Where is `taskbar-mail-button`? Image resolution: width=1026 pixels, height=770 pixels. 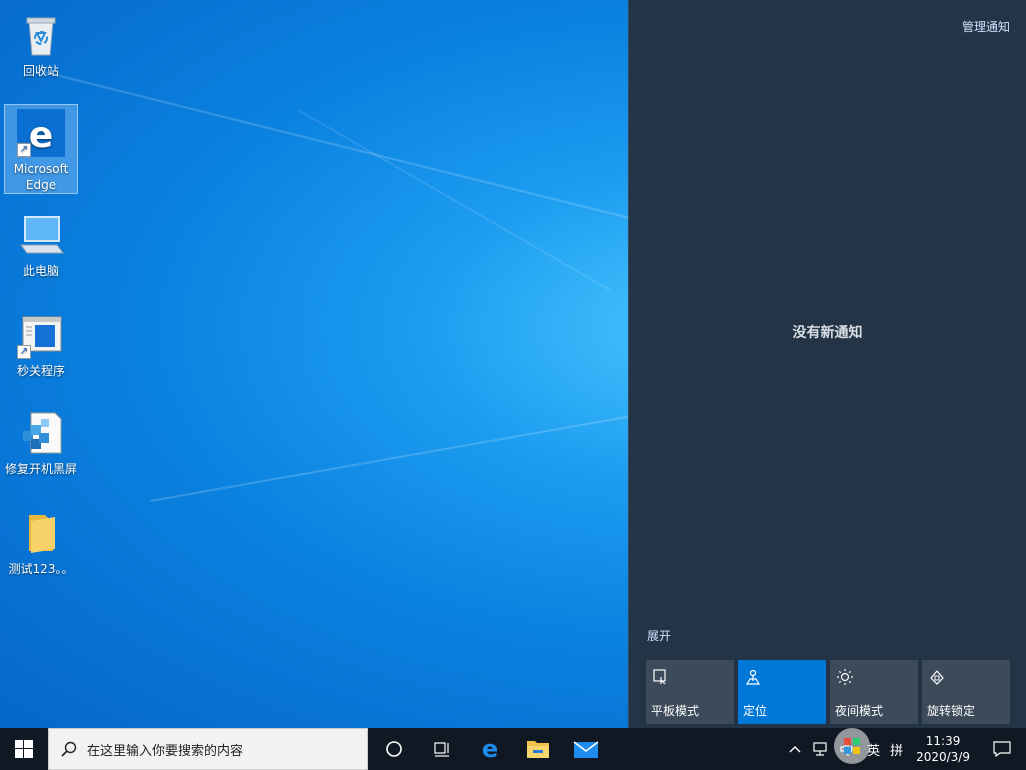 taskbar-mail-button is located at coordinates (586, 749).